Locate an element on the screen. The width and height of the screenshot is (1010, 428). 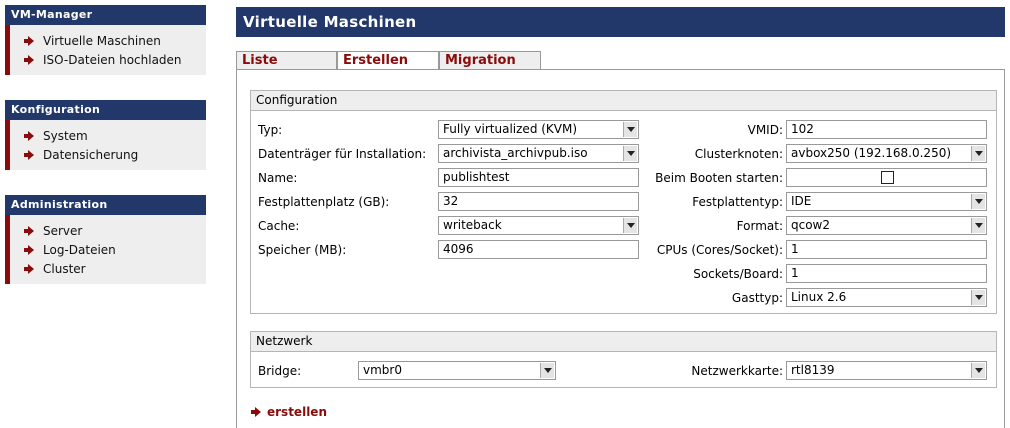
panel-title: Netzwerk is located at coordinates (623, 342).